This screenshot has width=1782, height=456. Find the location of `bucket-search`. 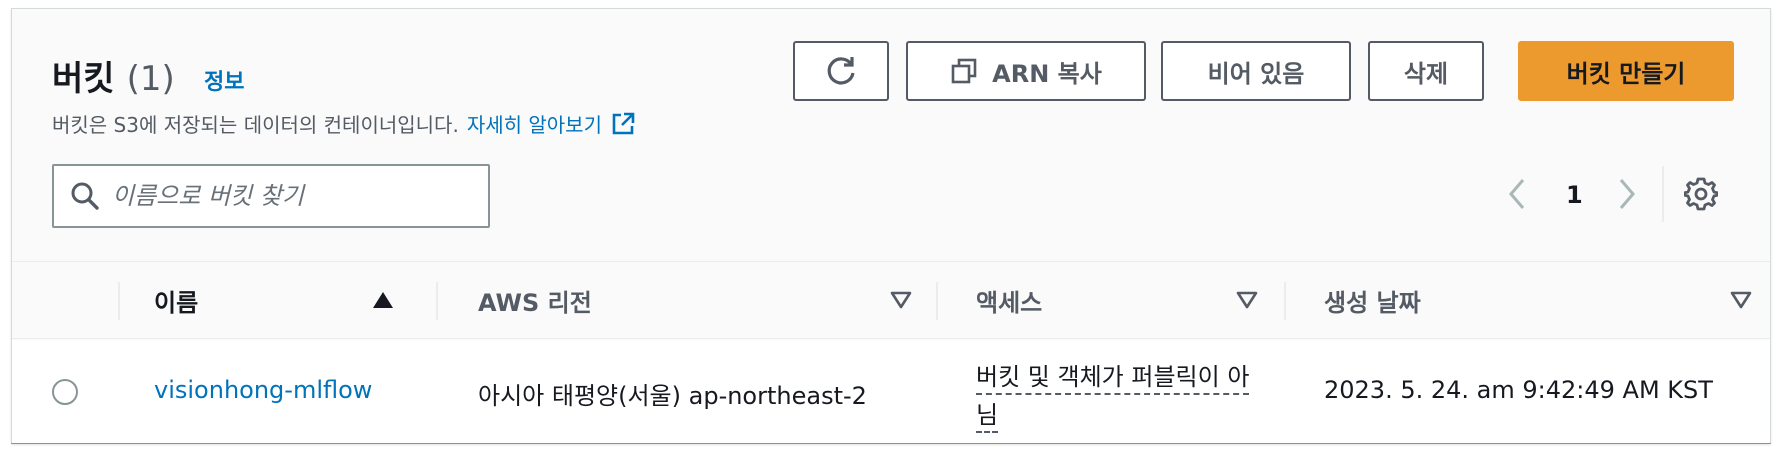

bucket-search is located at coordinates (271, 196).